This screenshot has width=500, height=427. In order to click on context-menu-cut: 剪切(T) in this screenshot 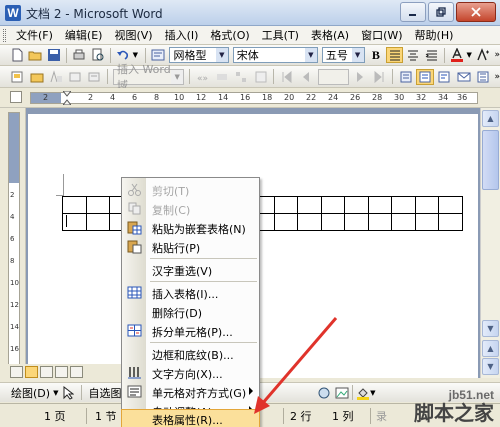, I will do `click(190, 189)`.